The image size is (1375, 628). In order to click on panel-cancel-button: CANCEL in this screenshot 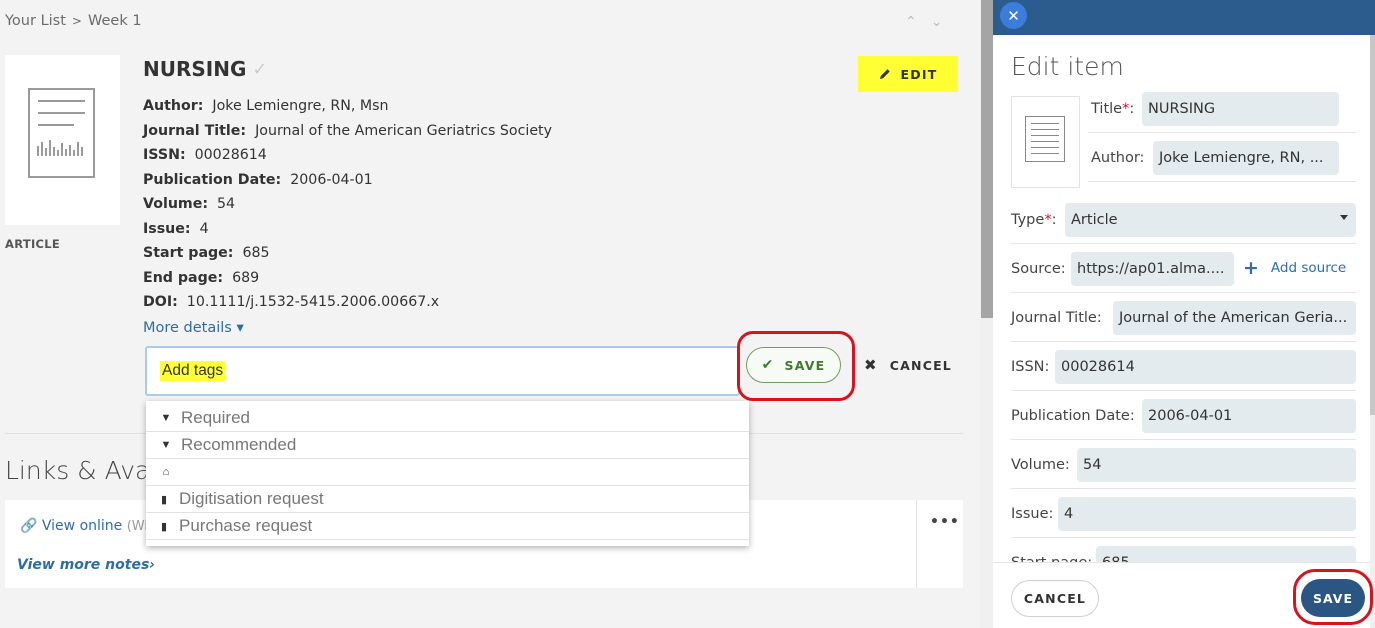, I will do `click(1055, 598)`.